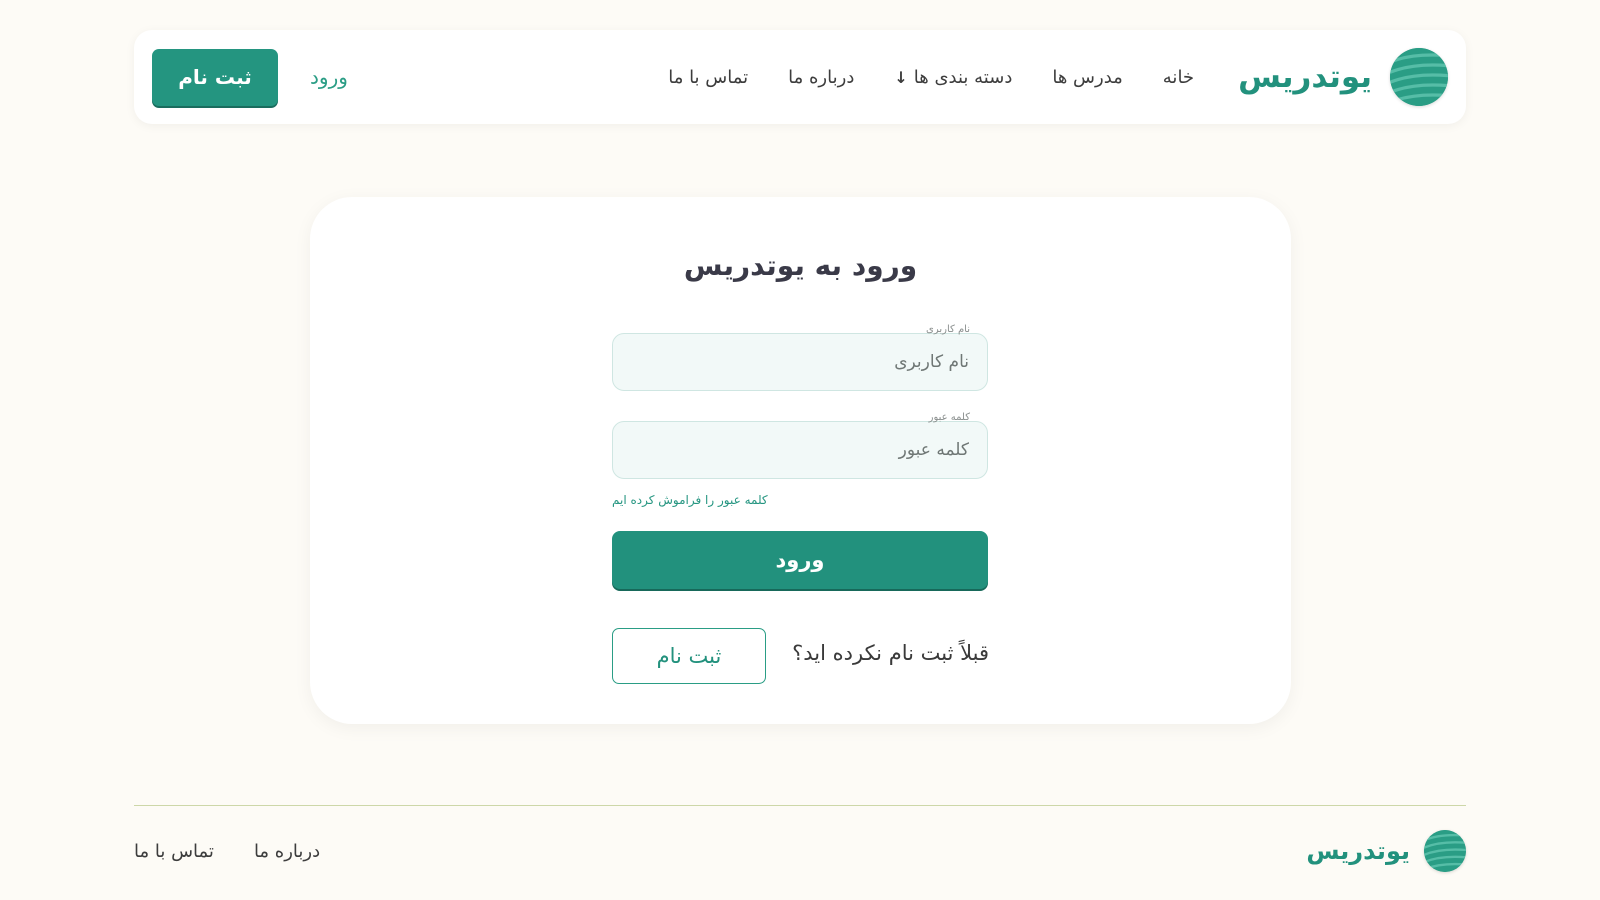  Describe the element at coordinates (800, 362) in the screenshot. I see `username-input` at that location.